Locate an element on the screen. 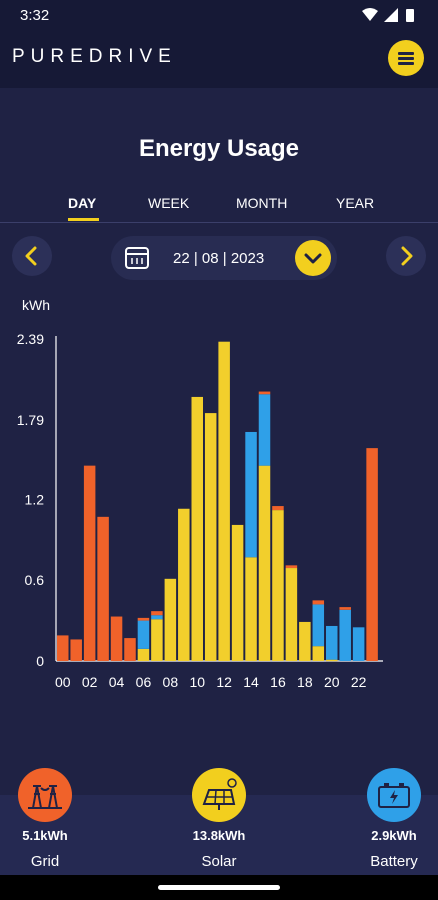  grid-source: 5.1kWh Grid is located at coordinates (45, 819).